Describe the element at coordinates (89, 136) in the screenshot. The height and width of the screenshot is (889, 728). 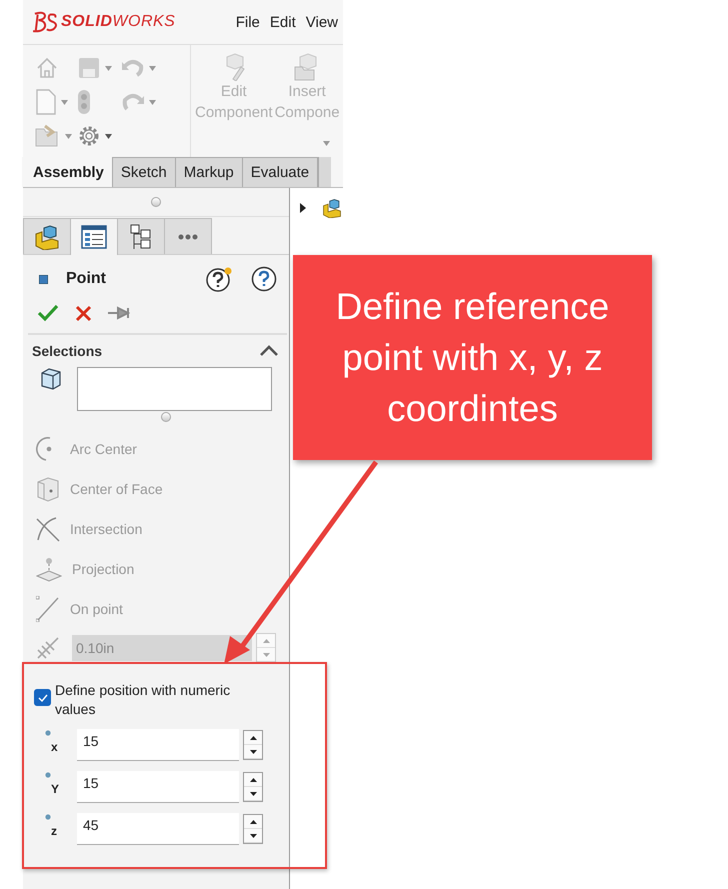
I see `settings-icon` at that location.